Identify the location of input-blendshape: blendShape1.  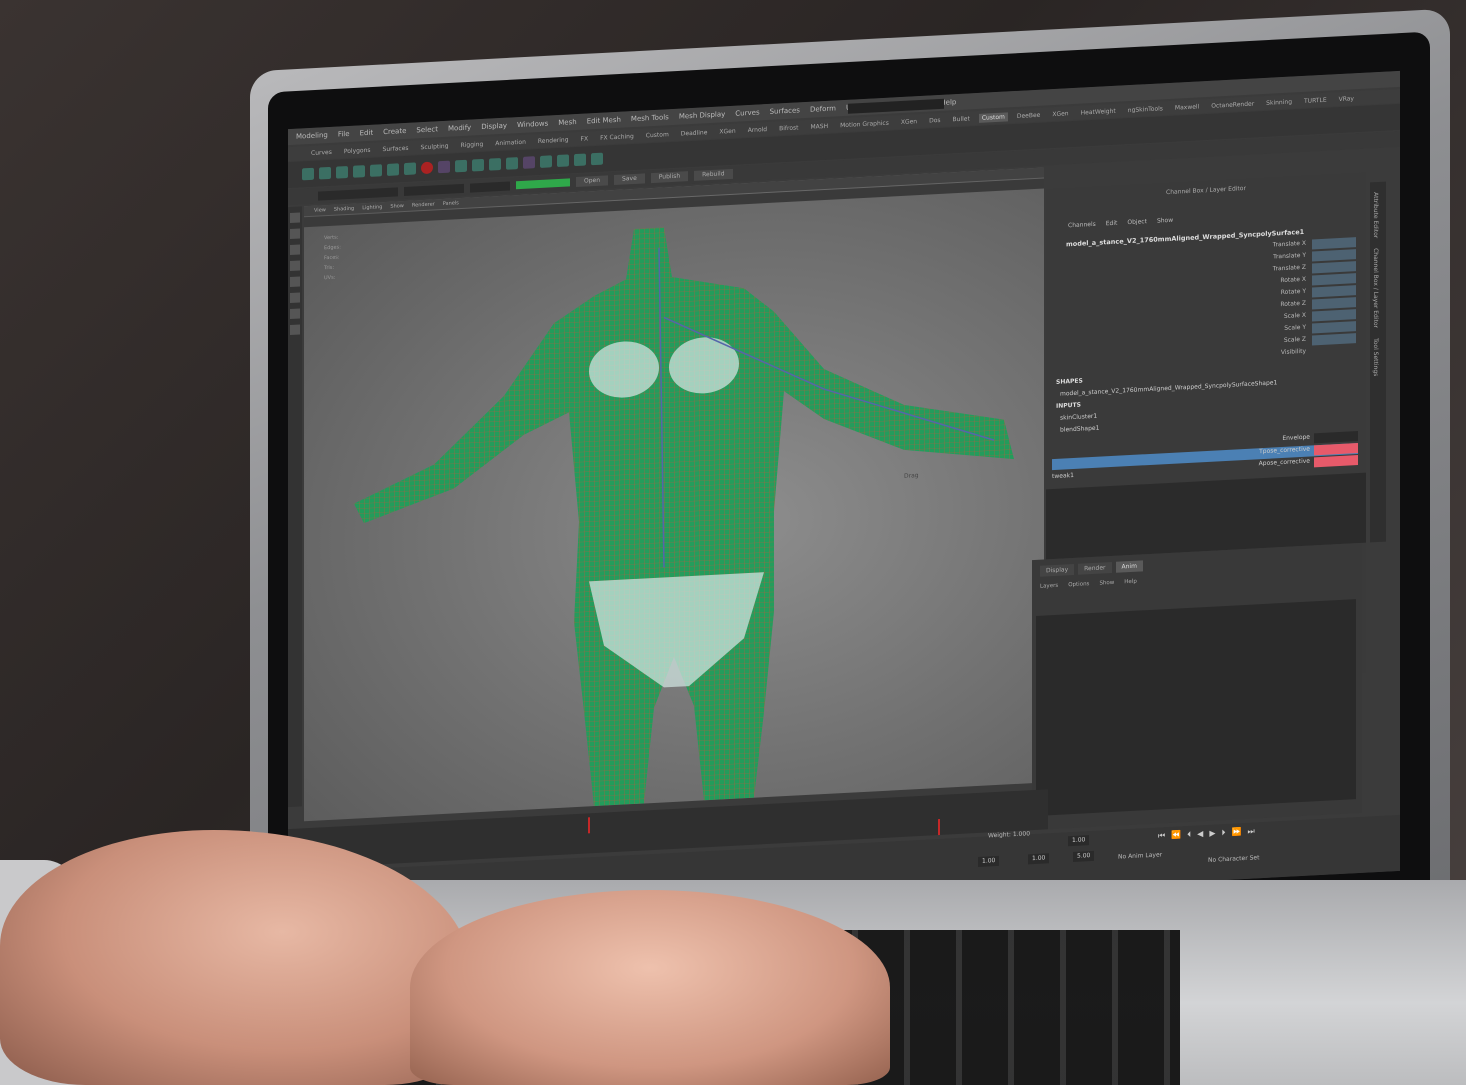
(1079, 429).